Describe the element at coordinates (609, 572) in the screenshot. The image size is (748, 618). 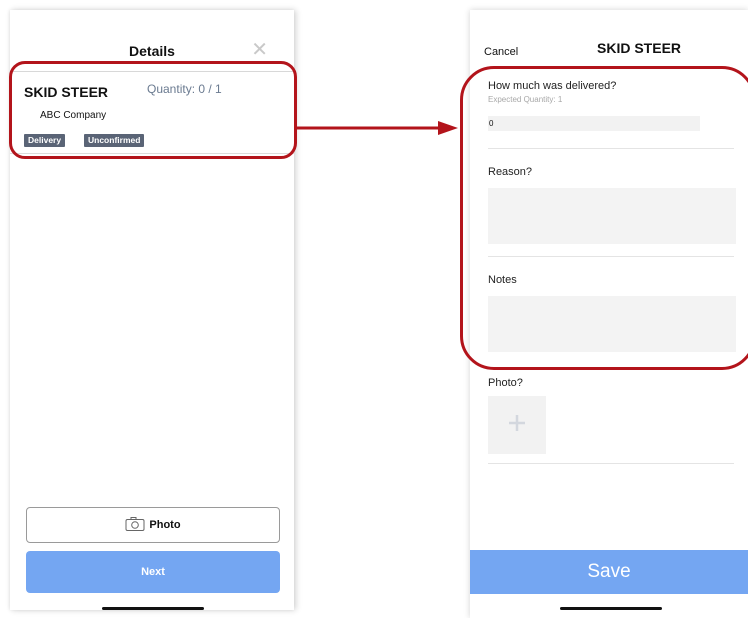
I see `save-button: Save` at that location.